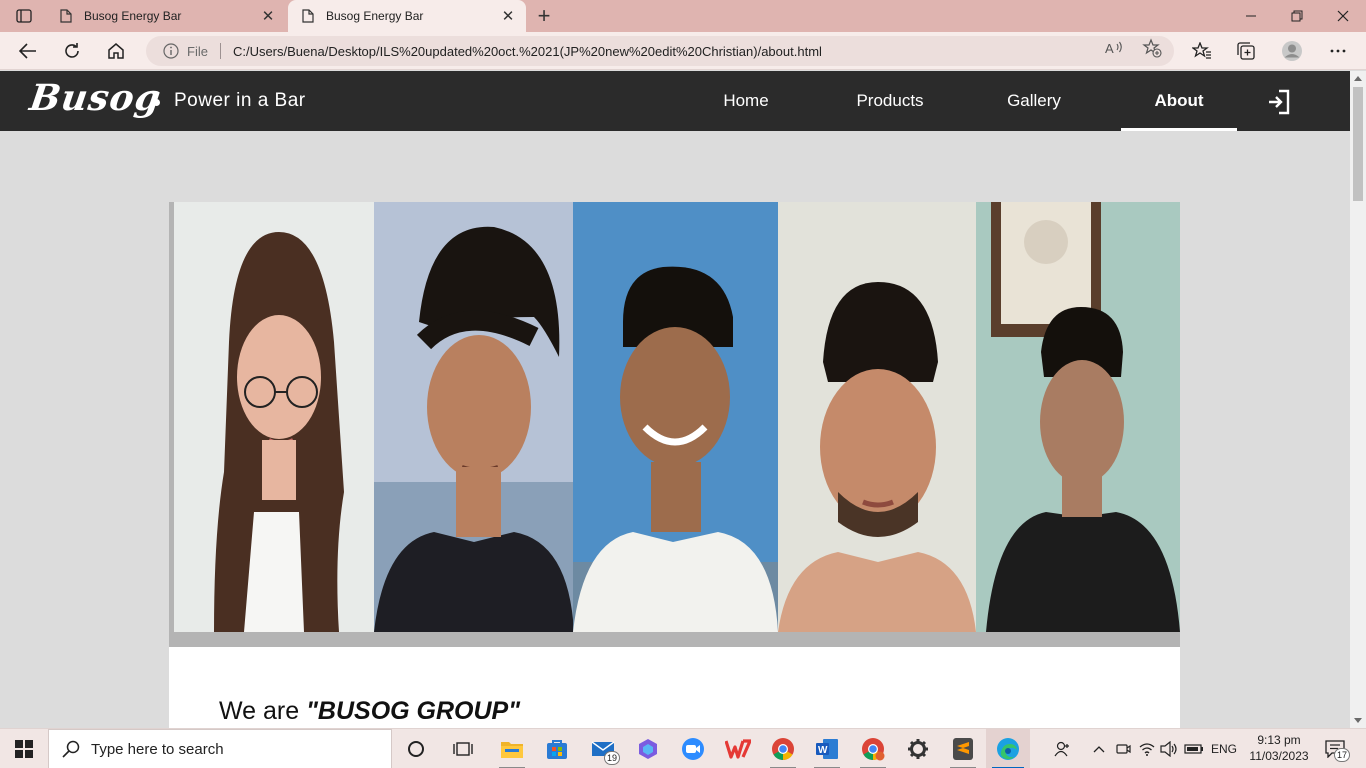 The width and height of the screenshot is (1366, 768). What do you see at coordinates (738, 748) in the screenshot?
I see `wps-office-icon` at bounding box center [738, 748].